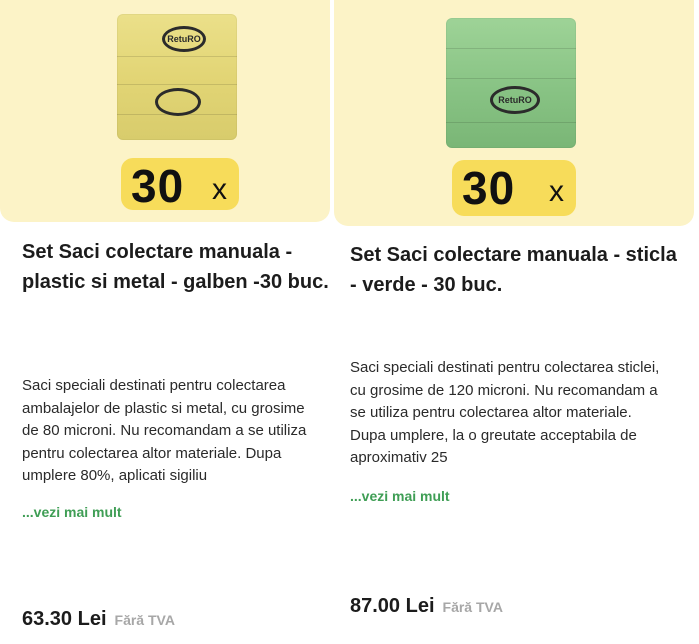  I want to click on price-row: 87.00 Lei Fără TVA, so click(426, 606).